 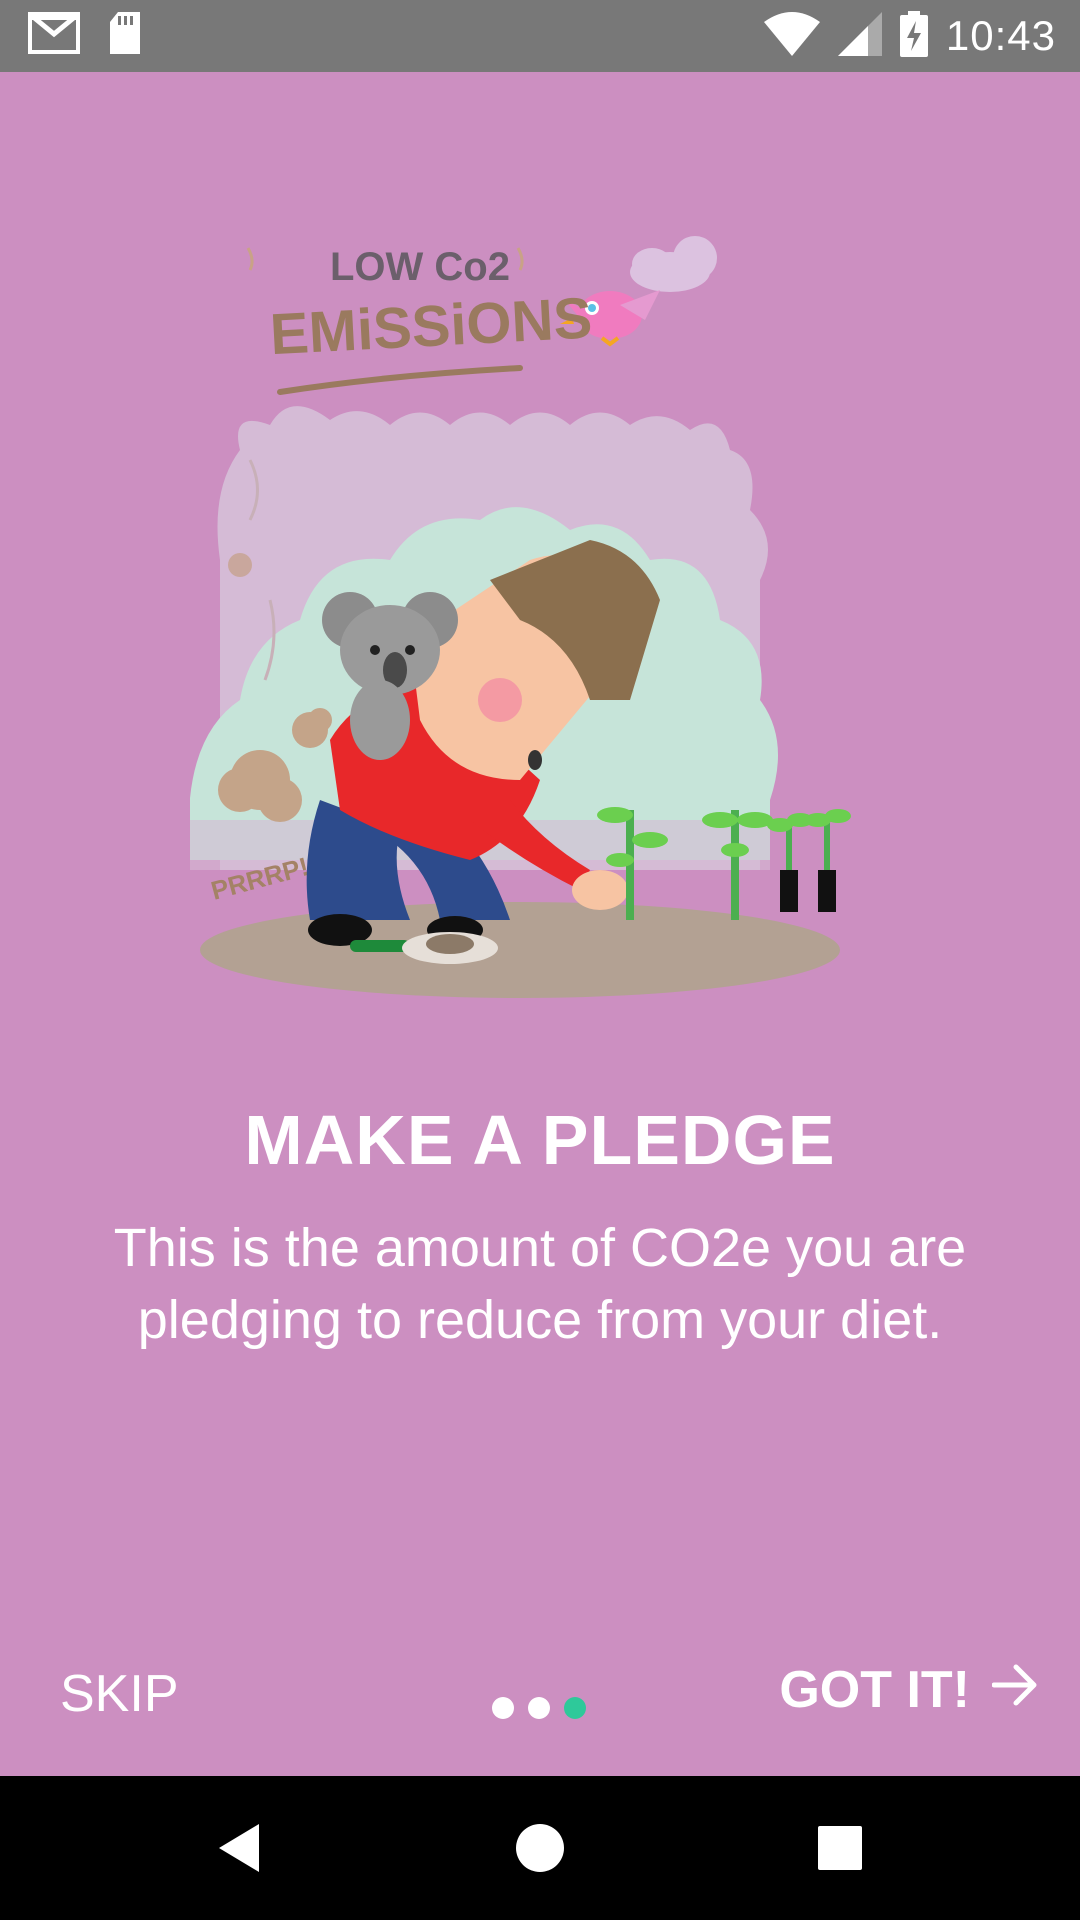 I want to click on home-icon, so click(x=540, y=1848).